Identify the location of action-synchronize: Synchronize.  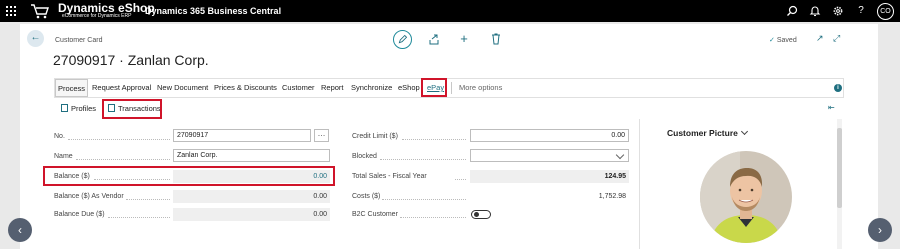
(371, 88).